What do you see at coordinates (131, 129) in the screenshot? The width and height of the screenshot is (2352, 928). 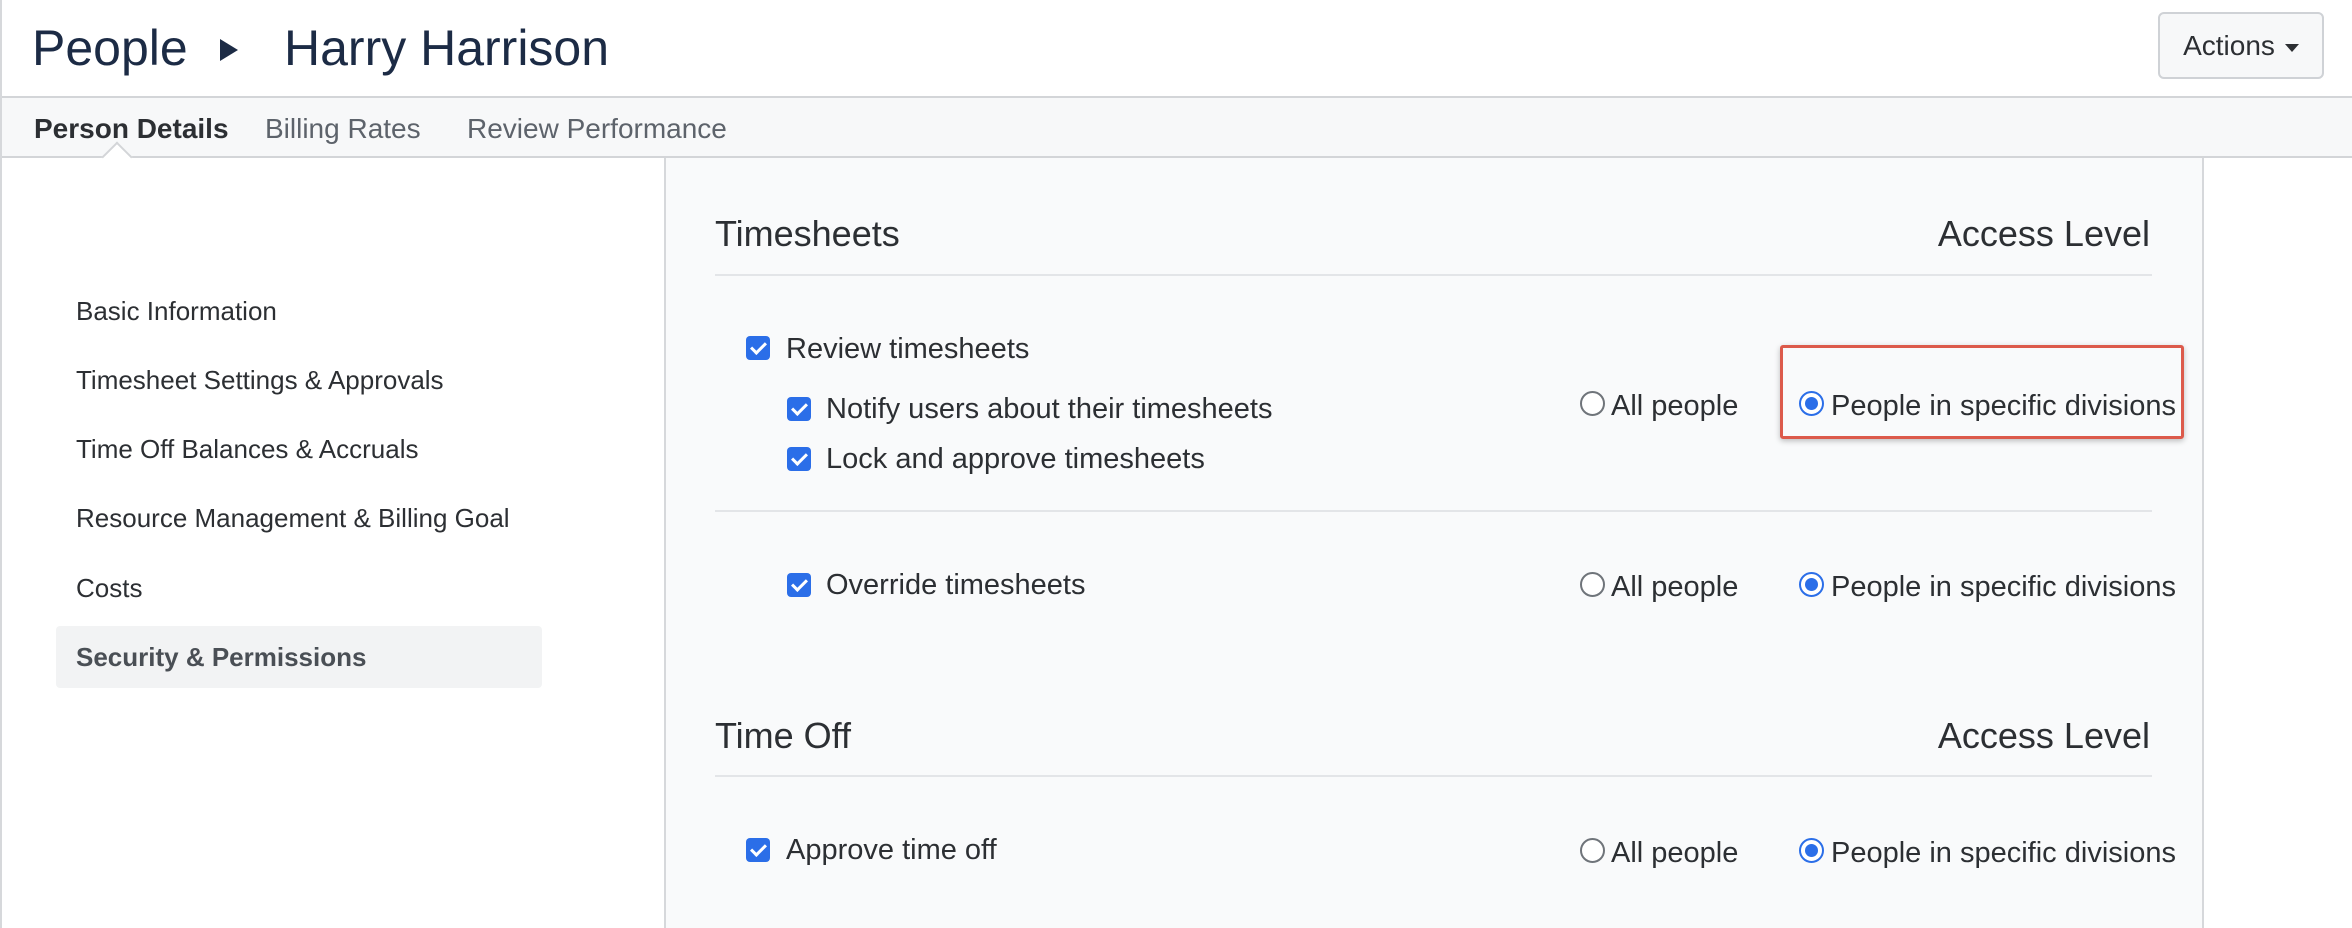 I see `tab-person-details: Person Details` at bounding box center [131, 129].